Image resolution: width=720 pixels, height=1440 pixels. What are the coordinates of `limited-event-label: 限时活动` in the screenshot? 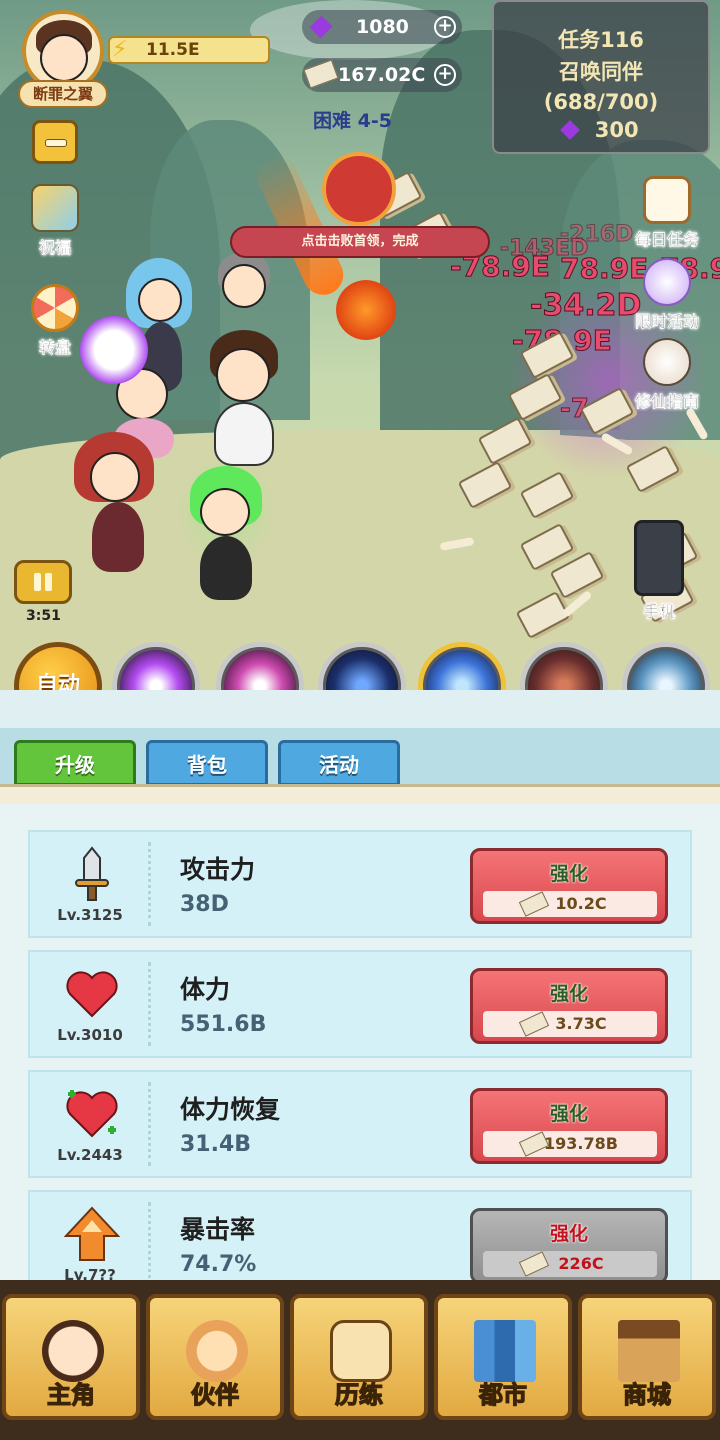 It's located at (666, 321).